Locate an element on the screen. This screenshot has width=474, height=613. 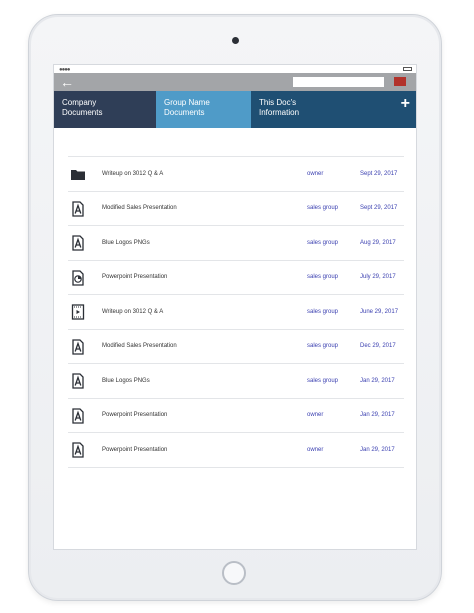
tab-label-line2: Information is located at coordinates (279, 112).